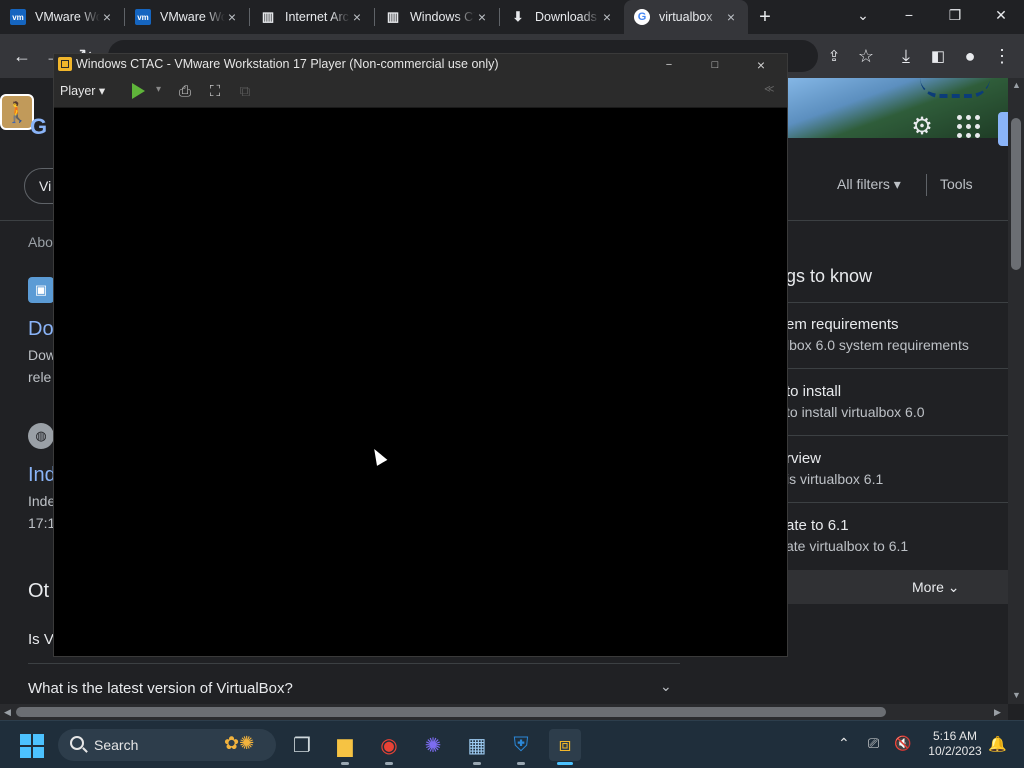 Image resolution: width=1024 pixels, height=768 pixels. I want to click on power-on-play-icon, so click(138, 91).